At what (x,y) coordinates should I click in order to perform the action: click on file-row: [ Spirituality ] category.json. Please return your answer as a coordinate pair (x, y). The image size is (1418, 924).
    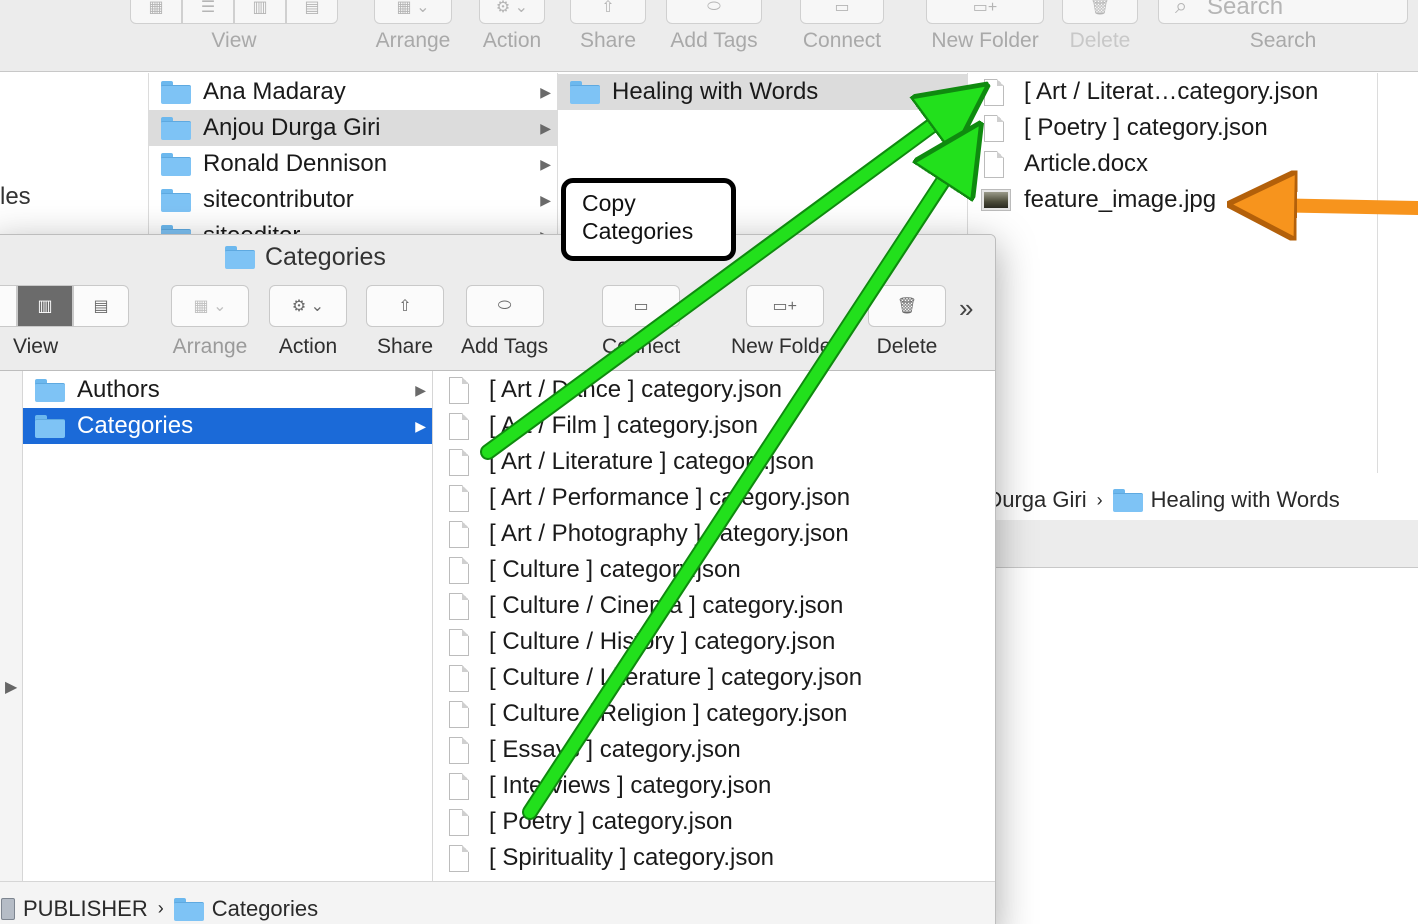
    Looking at the image, I should click on (714, 858).